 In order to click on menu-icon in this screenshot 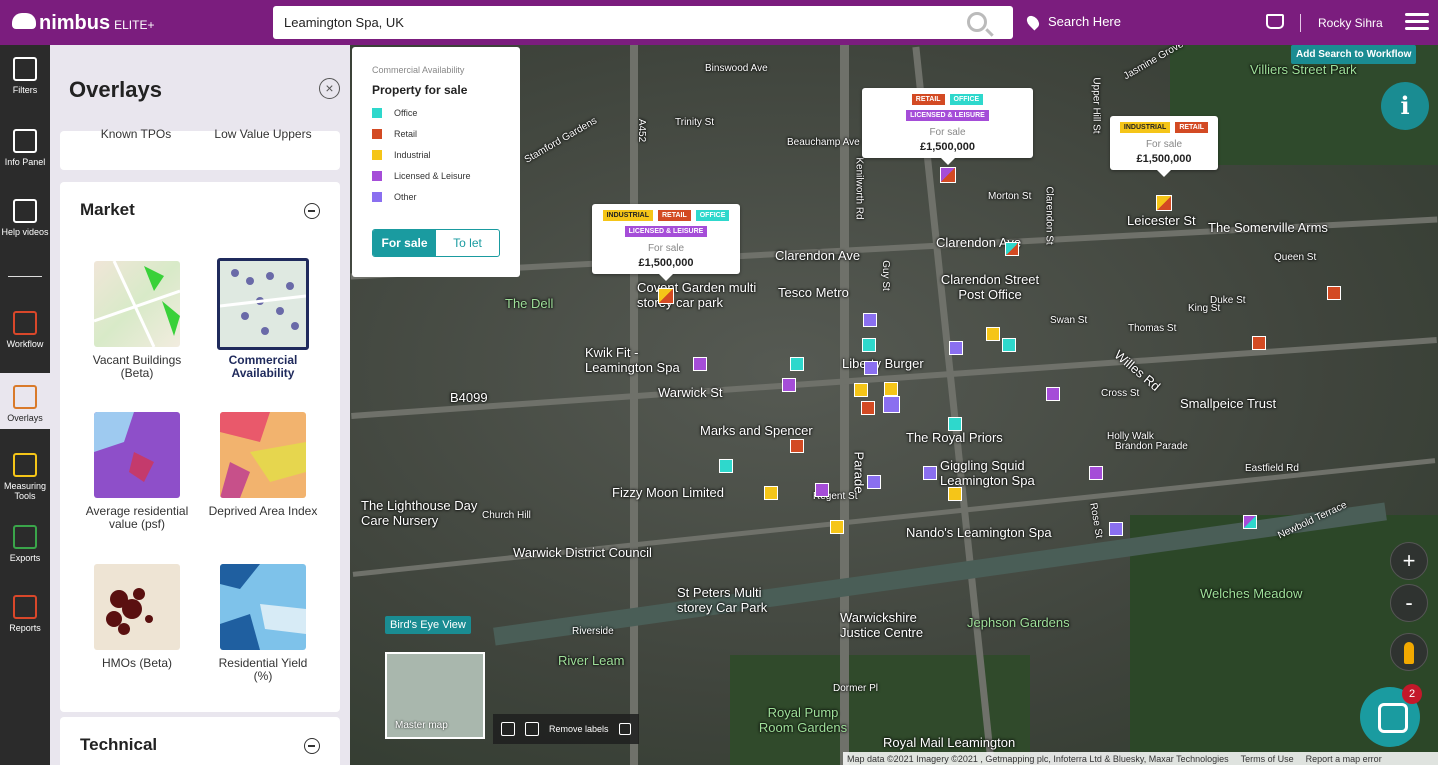, I will do `click(1417, 22)`.